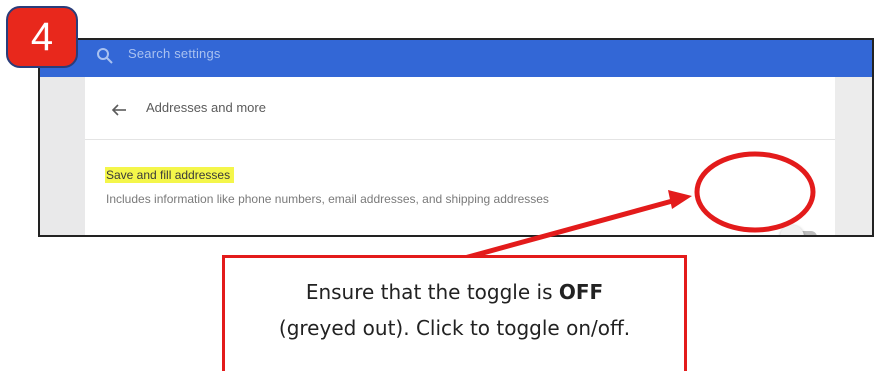  Describe the element at coordinates (206, 107) in the screenshot. I see `section-title: Addresses and more` at that location.